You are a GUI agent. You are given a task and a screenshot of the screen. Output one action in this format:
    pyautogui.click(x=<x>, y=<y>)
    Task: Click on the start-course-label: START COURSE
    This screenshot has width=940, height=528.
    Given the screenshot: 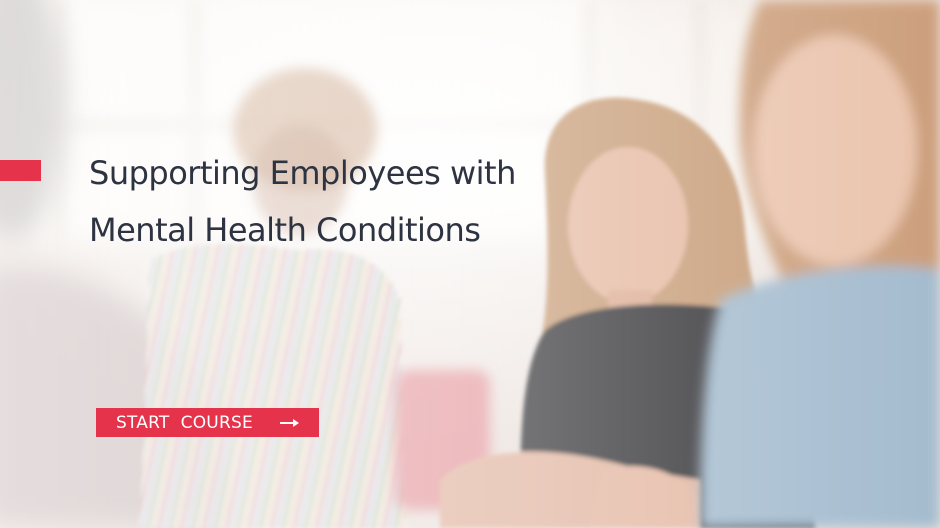 What is the action you would take?
    pyautogui.click(x=184, y=422)
    